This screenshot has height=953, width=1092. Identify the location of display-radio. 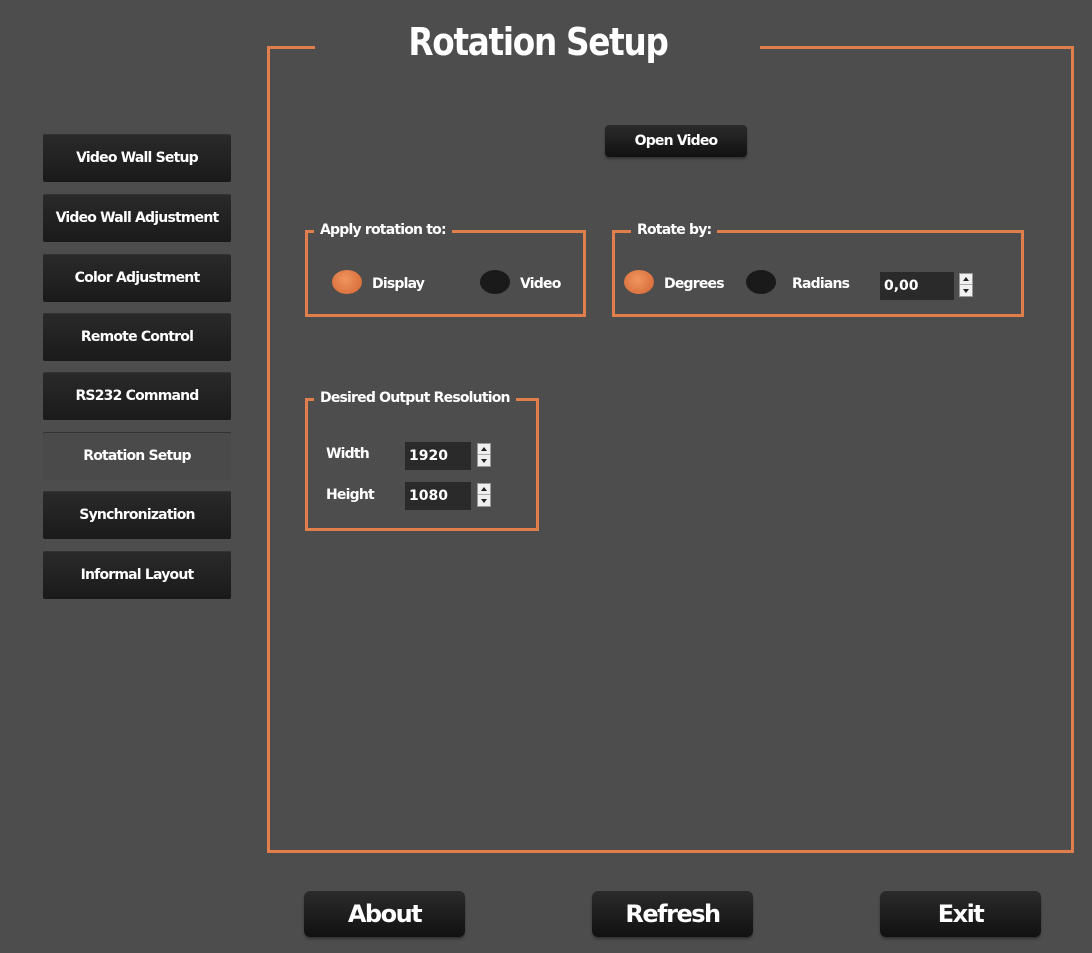
(347, 282).